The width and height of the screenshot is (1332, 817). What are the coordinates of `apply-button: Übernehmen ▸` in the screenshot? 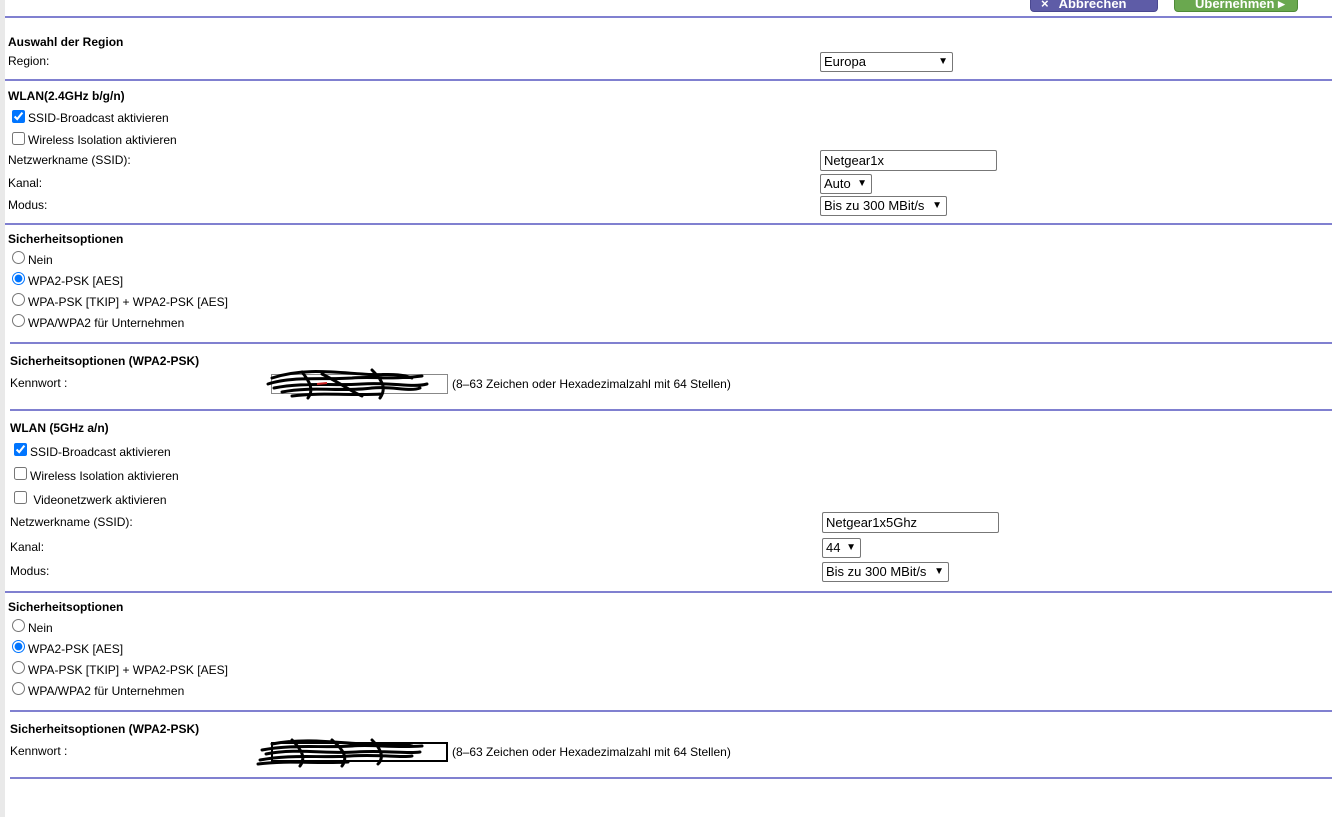 It's located at (1236, 6).